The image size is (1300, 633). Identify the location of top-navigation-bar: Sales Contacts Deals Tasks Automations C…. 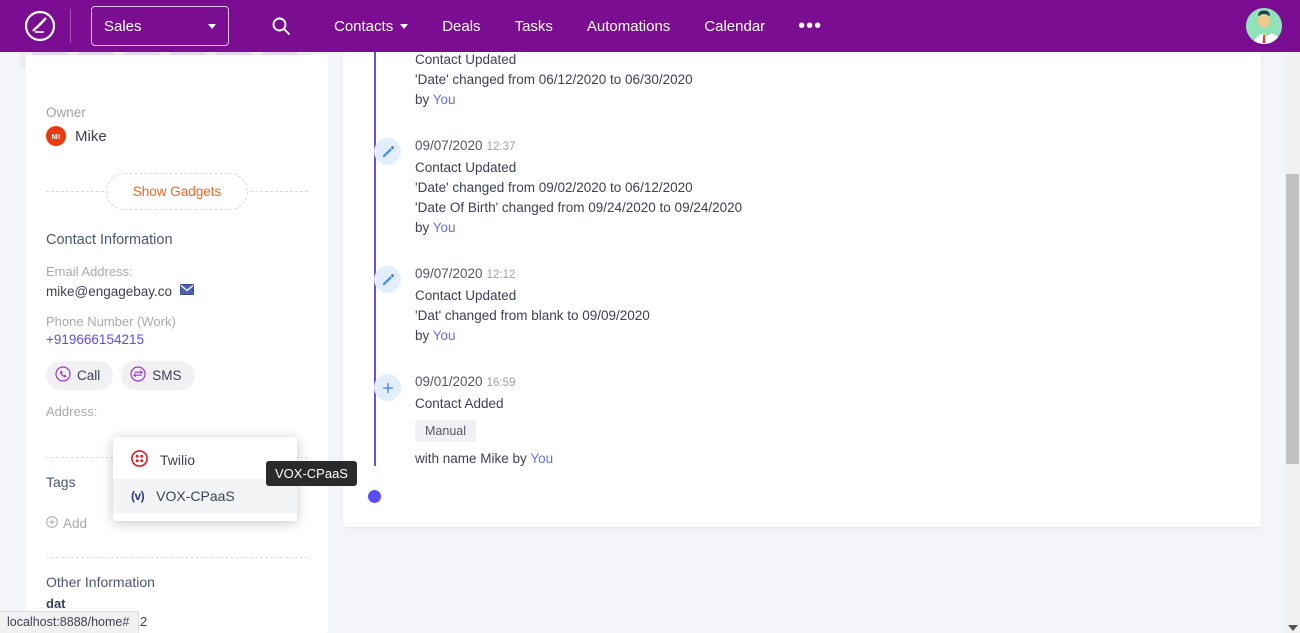
(650, 26).